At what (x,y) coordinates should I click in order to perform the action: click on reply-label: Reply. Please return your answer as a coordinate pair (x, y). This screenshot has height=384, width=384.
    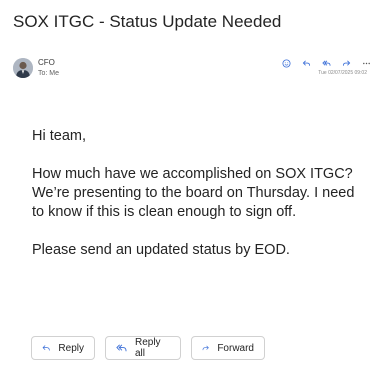
    Looking at the image, I should click on (71, 348).